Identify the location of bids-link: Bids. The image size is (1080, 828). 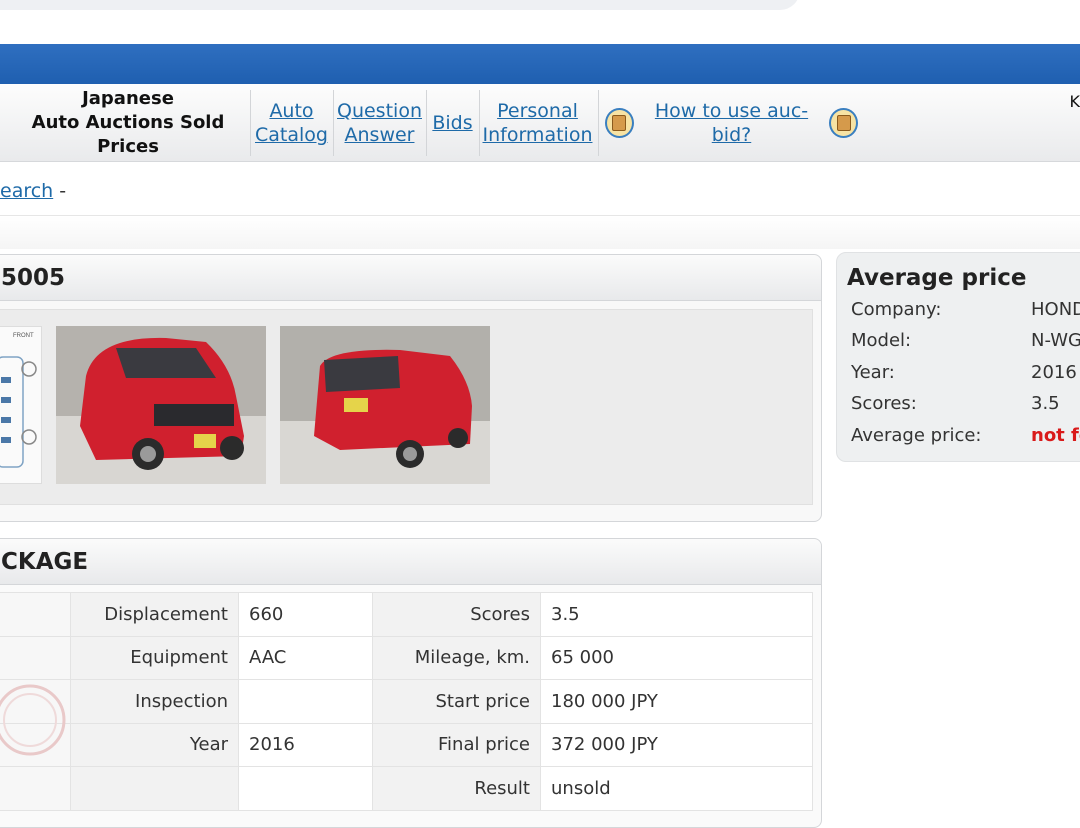
(452, 123).